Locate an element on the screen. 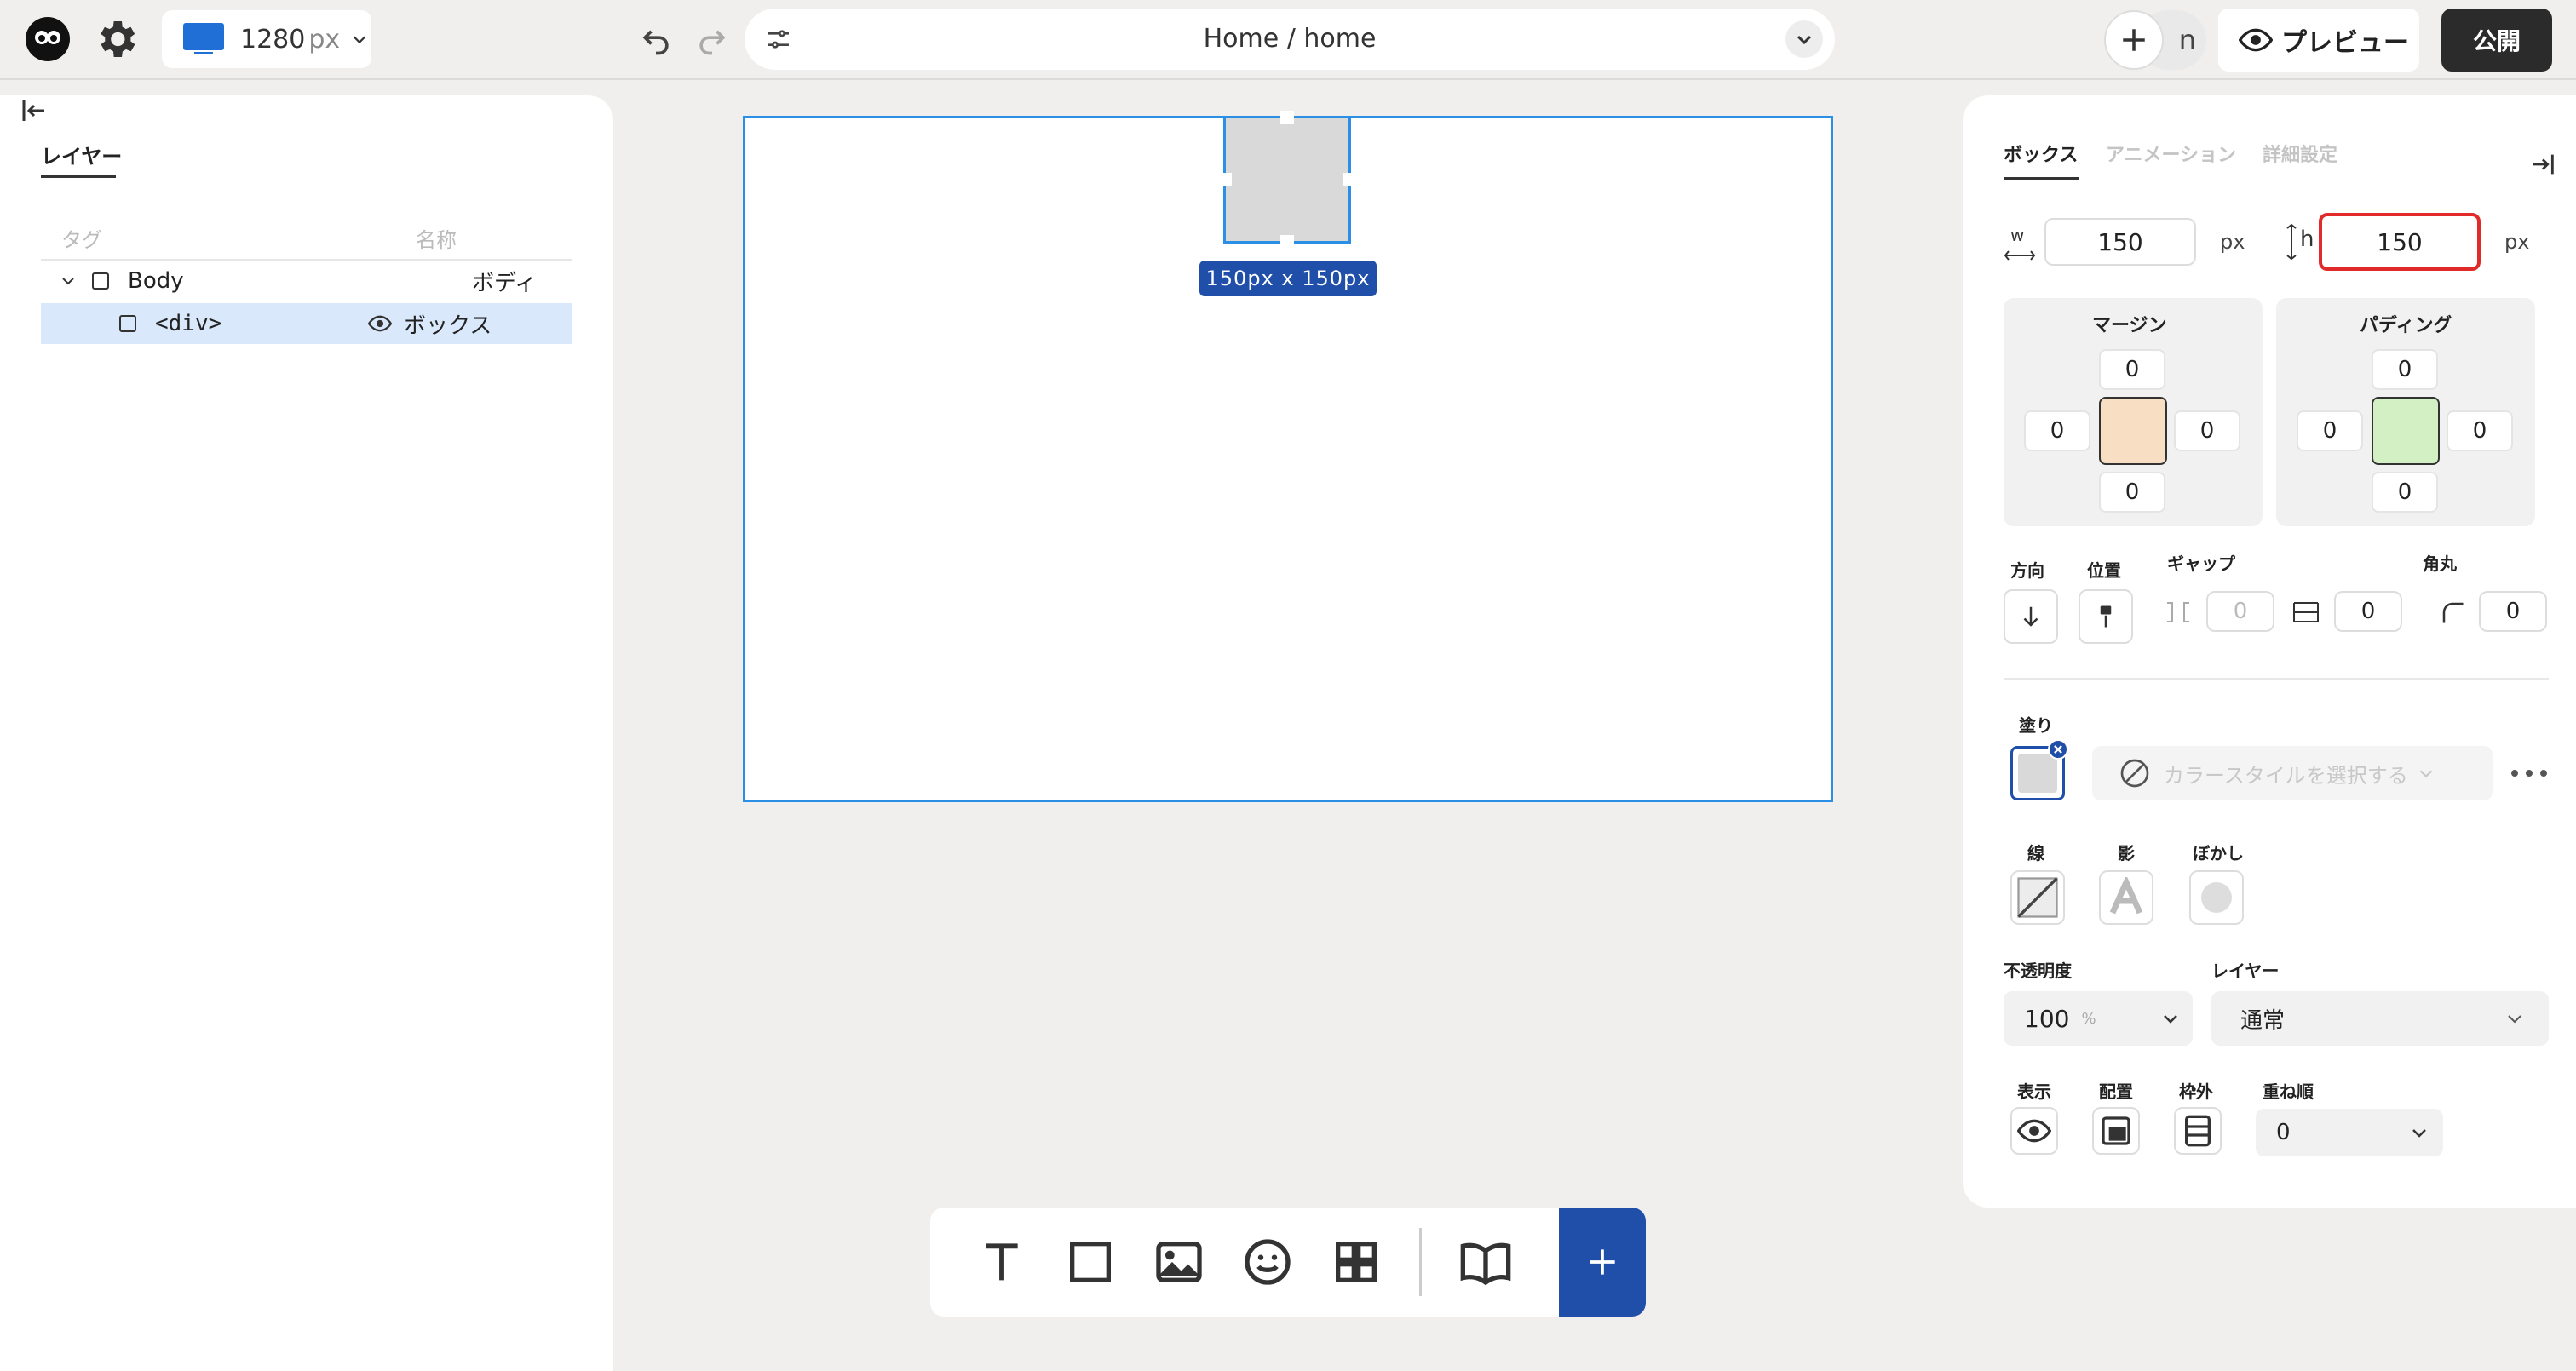  stroke-button is located at coordinates (2038, 897).